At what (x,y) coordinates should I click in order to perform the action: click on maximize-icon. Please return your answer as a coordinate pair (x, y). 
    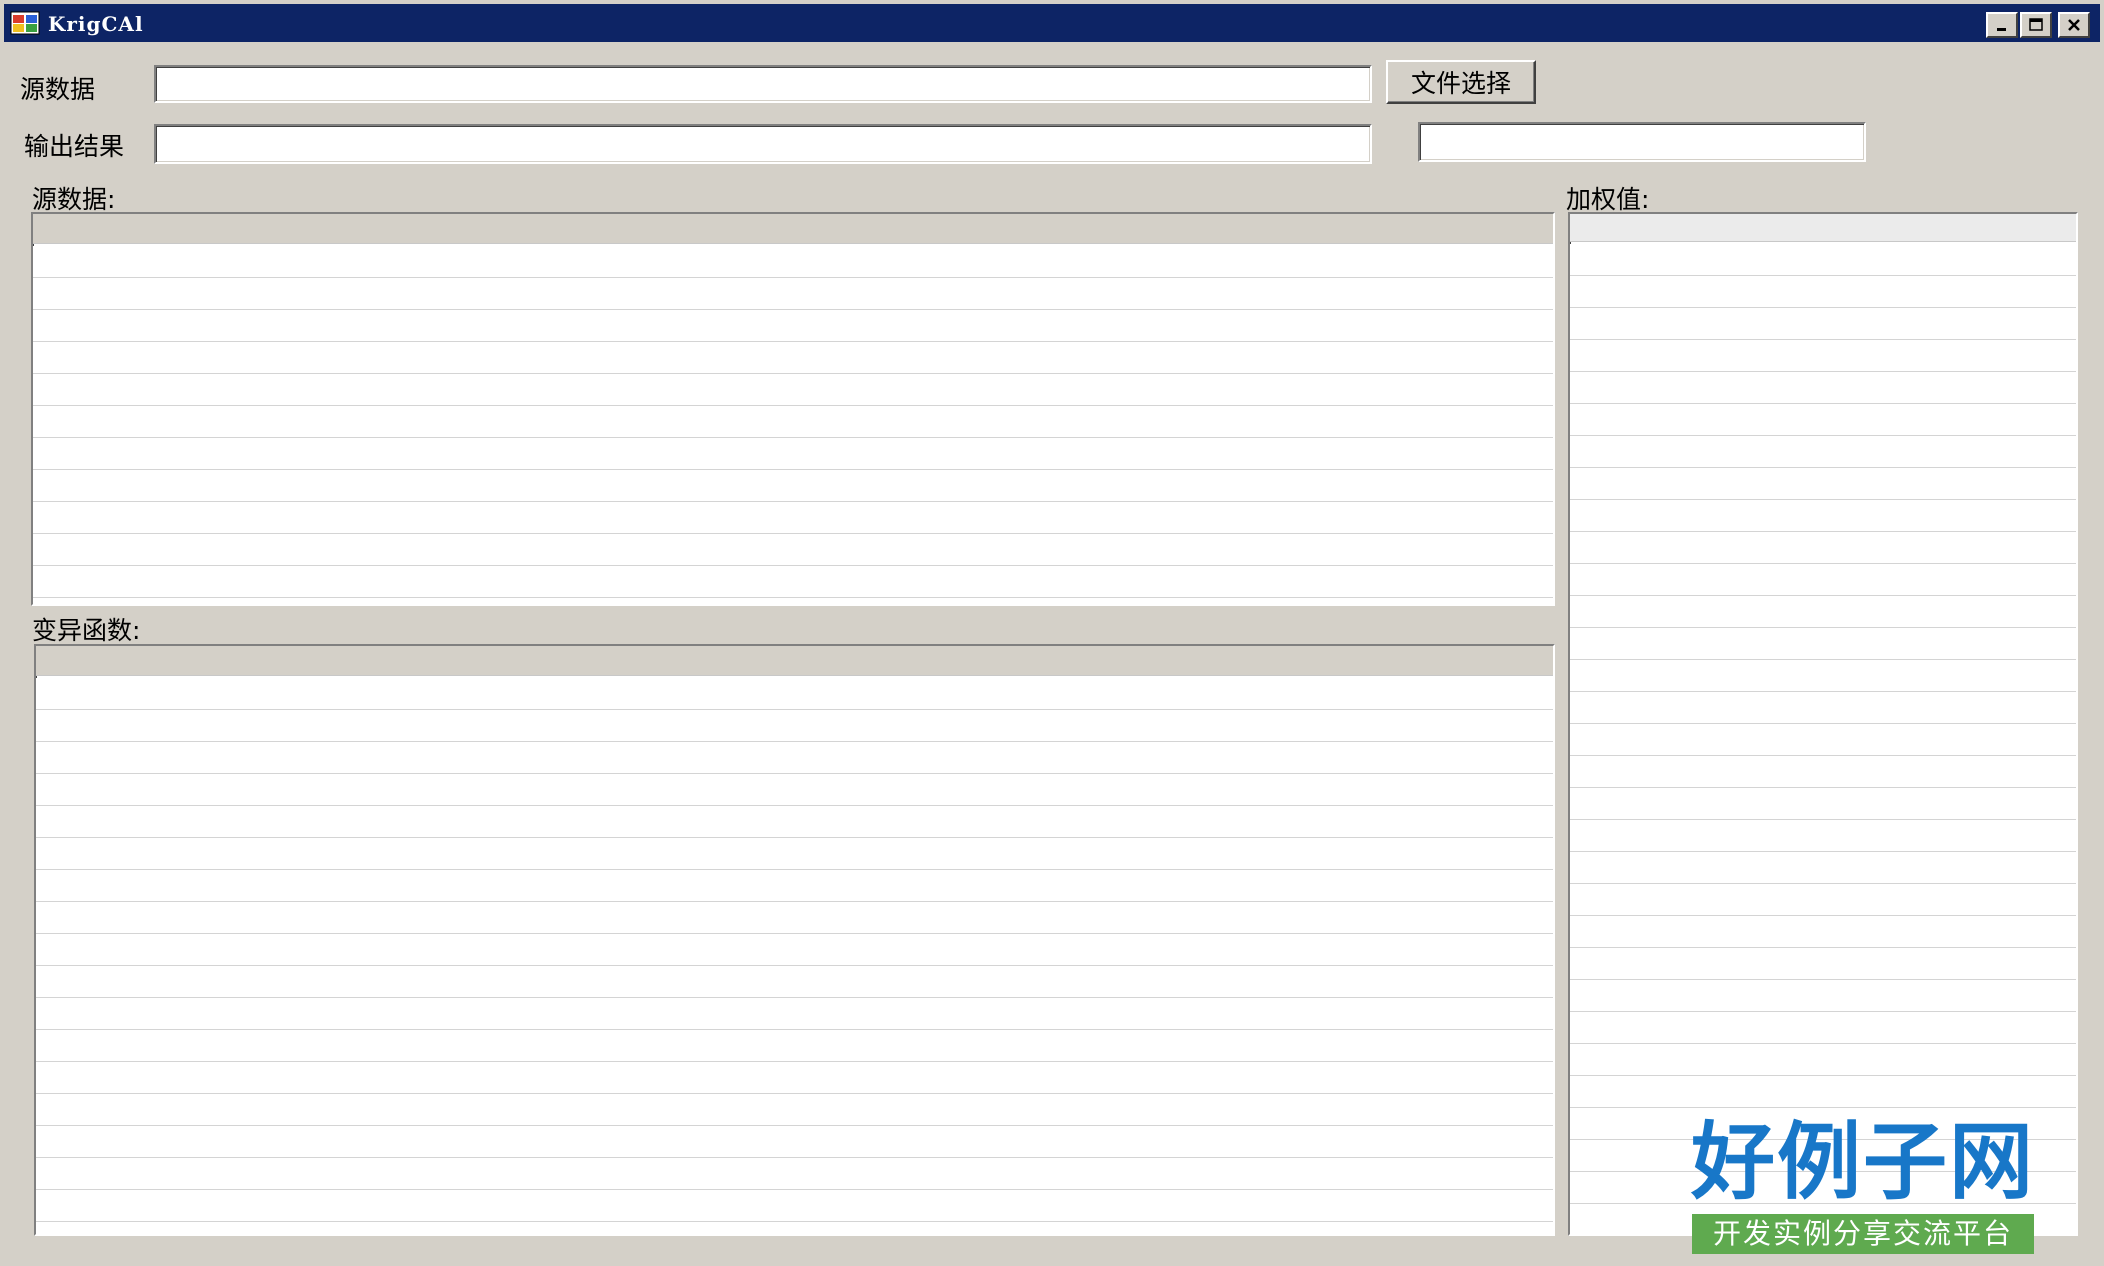
    Looking at the image, I should click on (2036, 24).